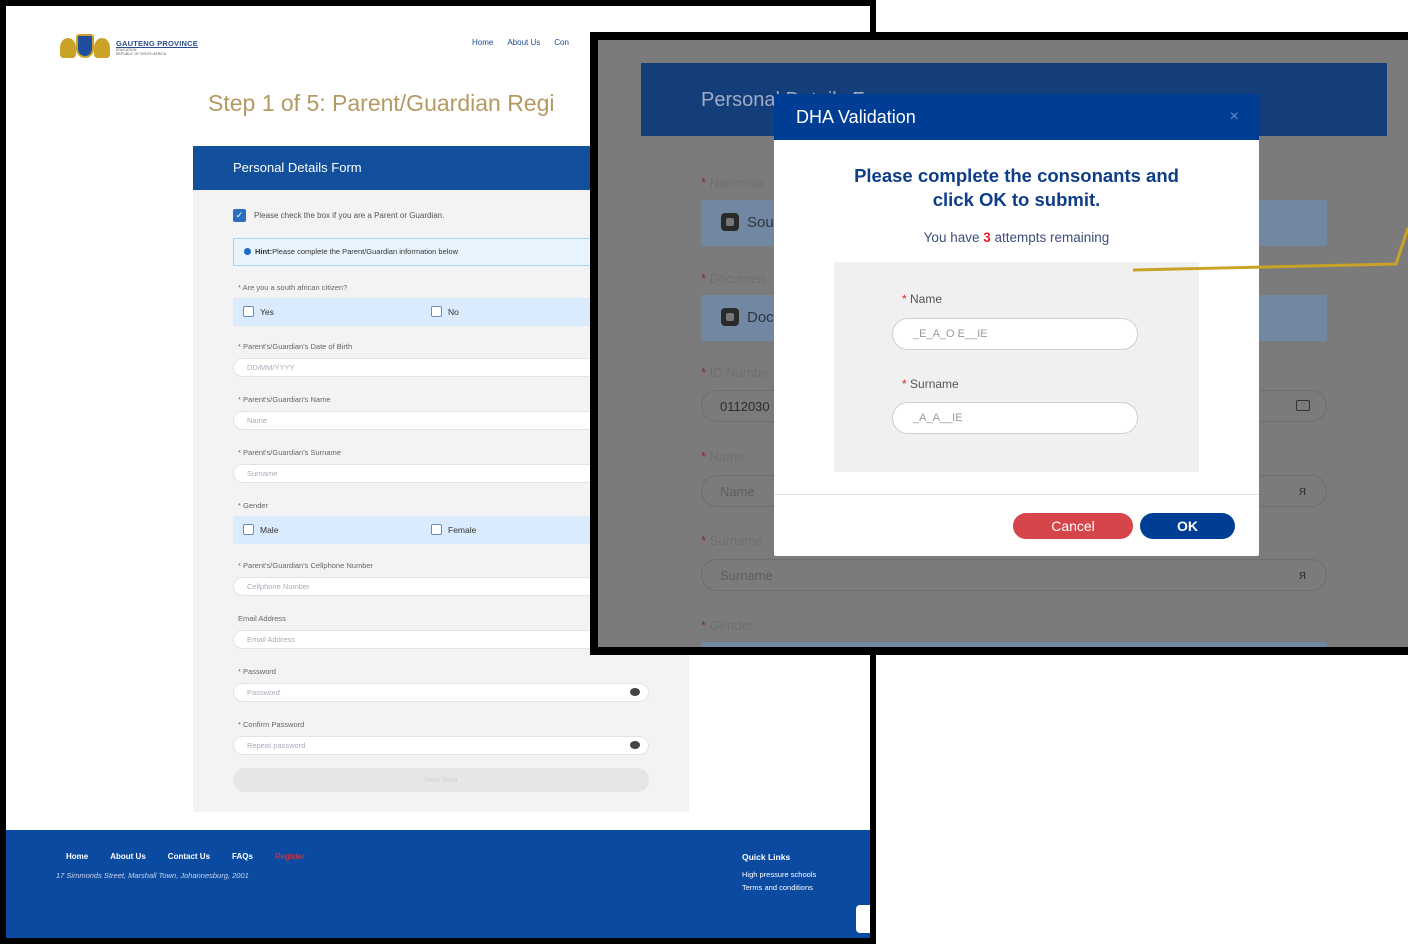 The height and width of the screenshot is (944, 1408). I want to click on citizen-no: No, so click(445, 311).